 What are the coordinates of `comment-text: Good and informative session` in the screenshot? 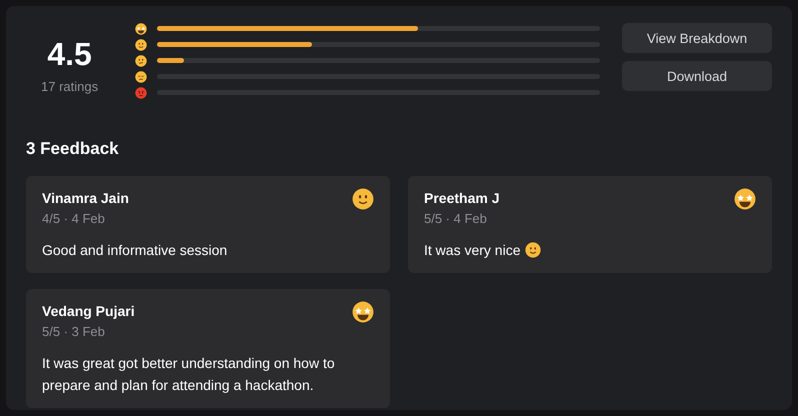 It's located at (135, 250).